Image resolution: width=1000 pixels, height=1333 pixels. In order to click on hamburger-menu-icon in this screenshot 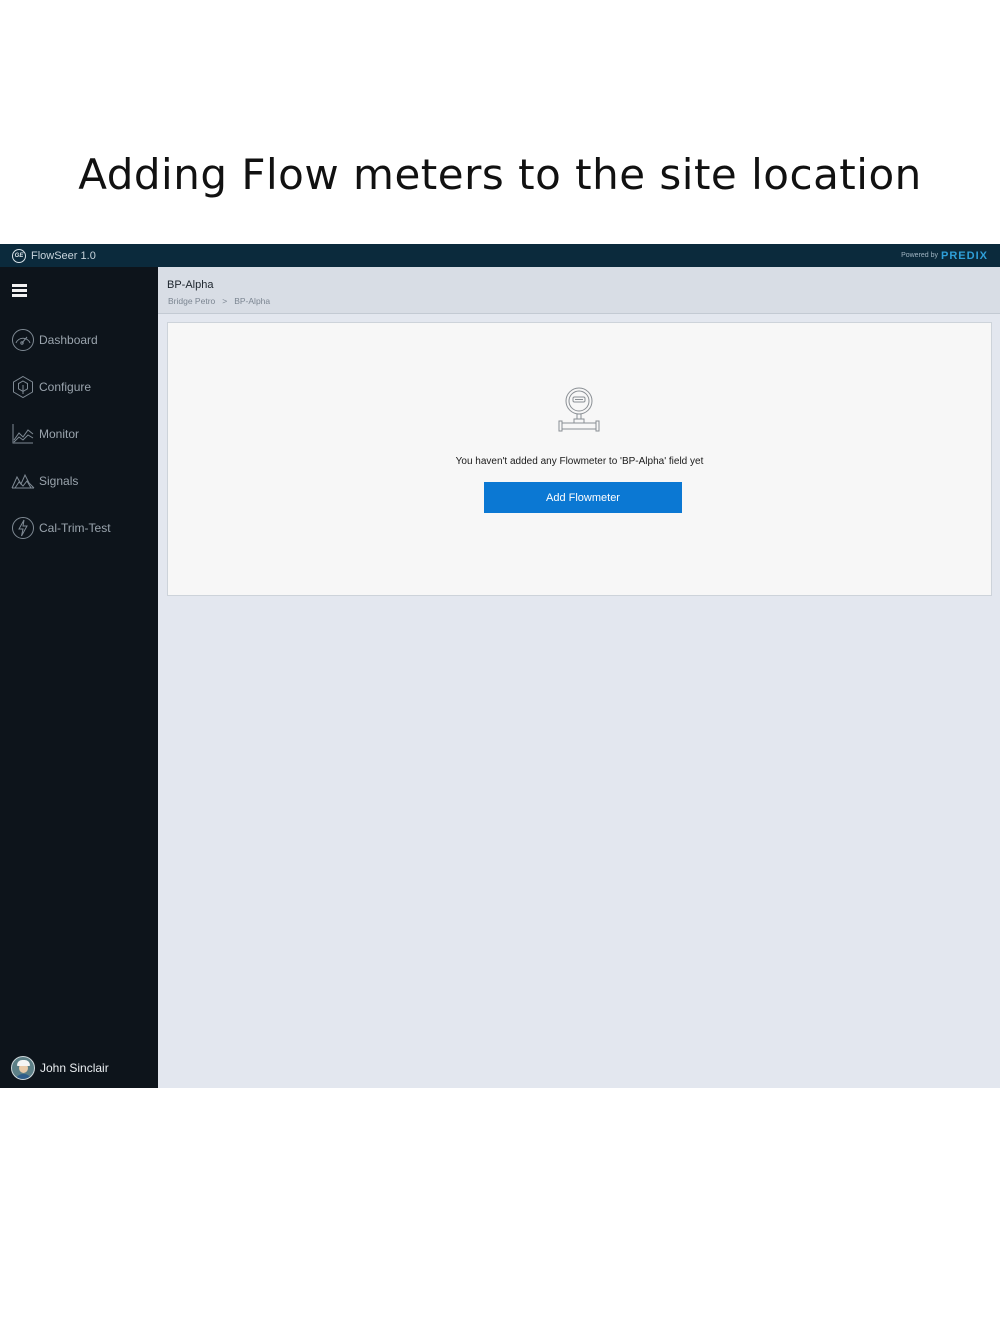, I will do `click(19, 290)`.